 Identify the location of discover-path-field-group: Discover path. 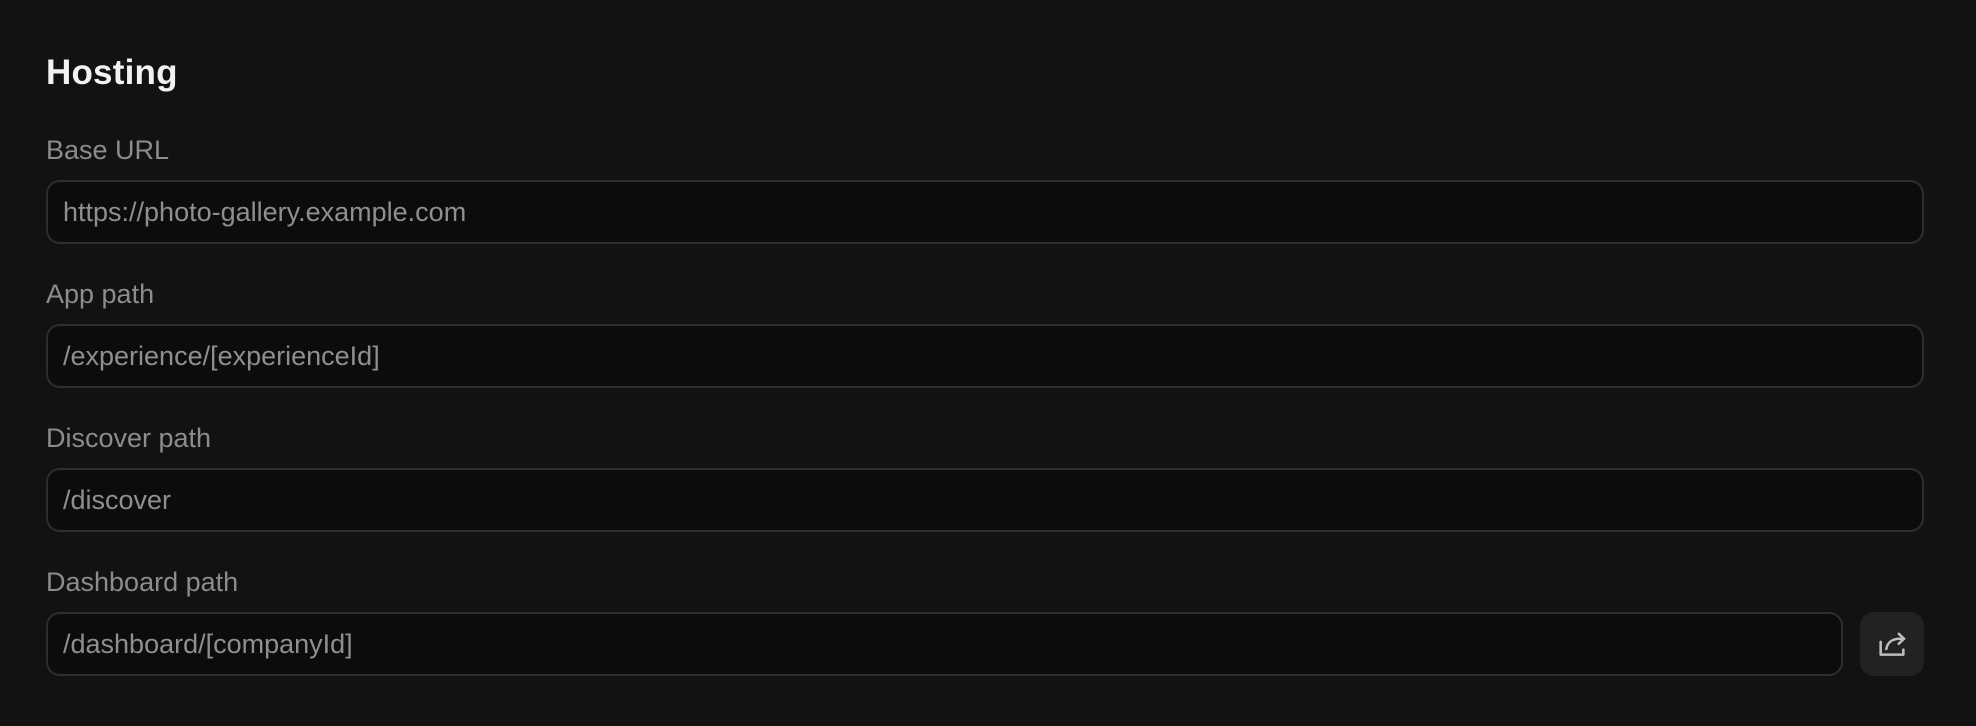
(985, 476).